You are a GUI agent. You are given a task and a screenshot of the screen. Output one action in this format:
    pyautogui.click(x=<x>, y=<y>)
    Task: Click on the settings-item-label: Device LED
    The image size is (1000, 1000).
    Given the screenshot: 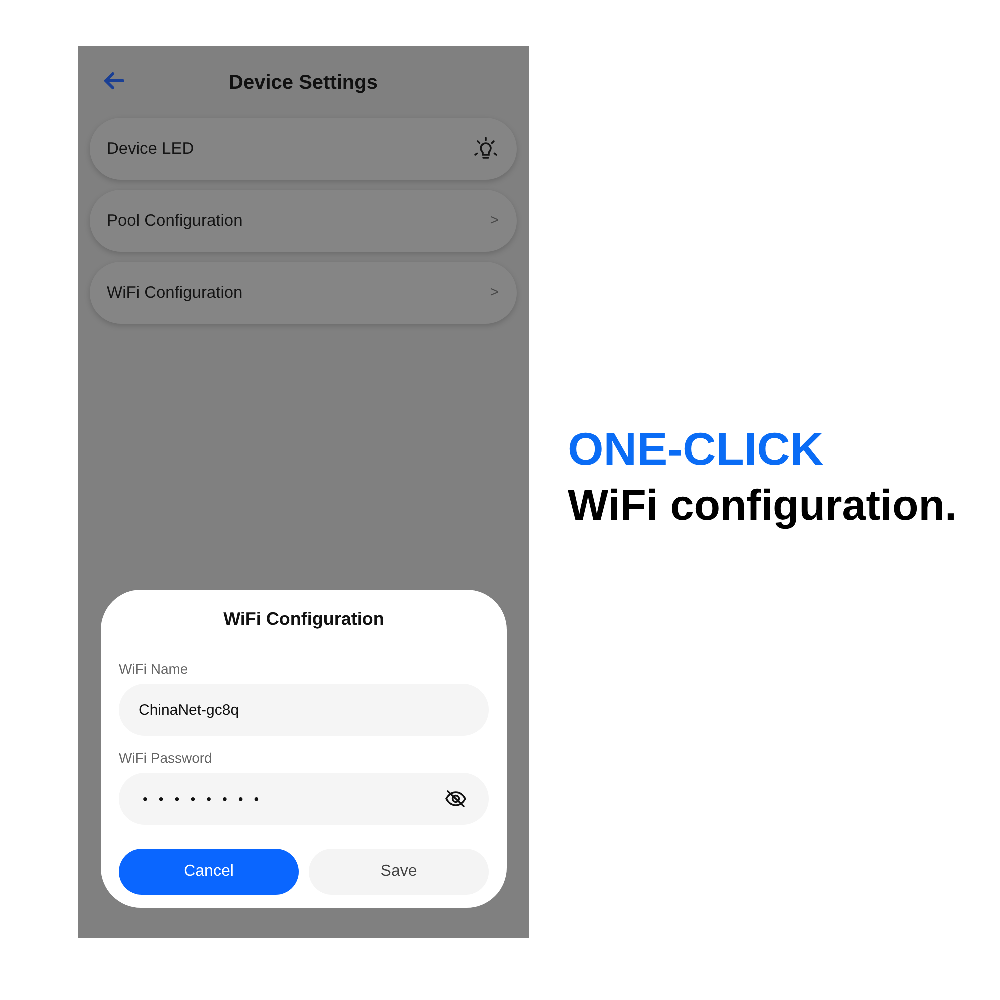 What is the action you would take?
    pyautogui.click(x=150, y=149)
    